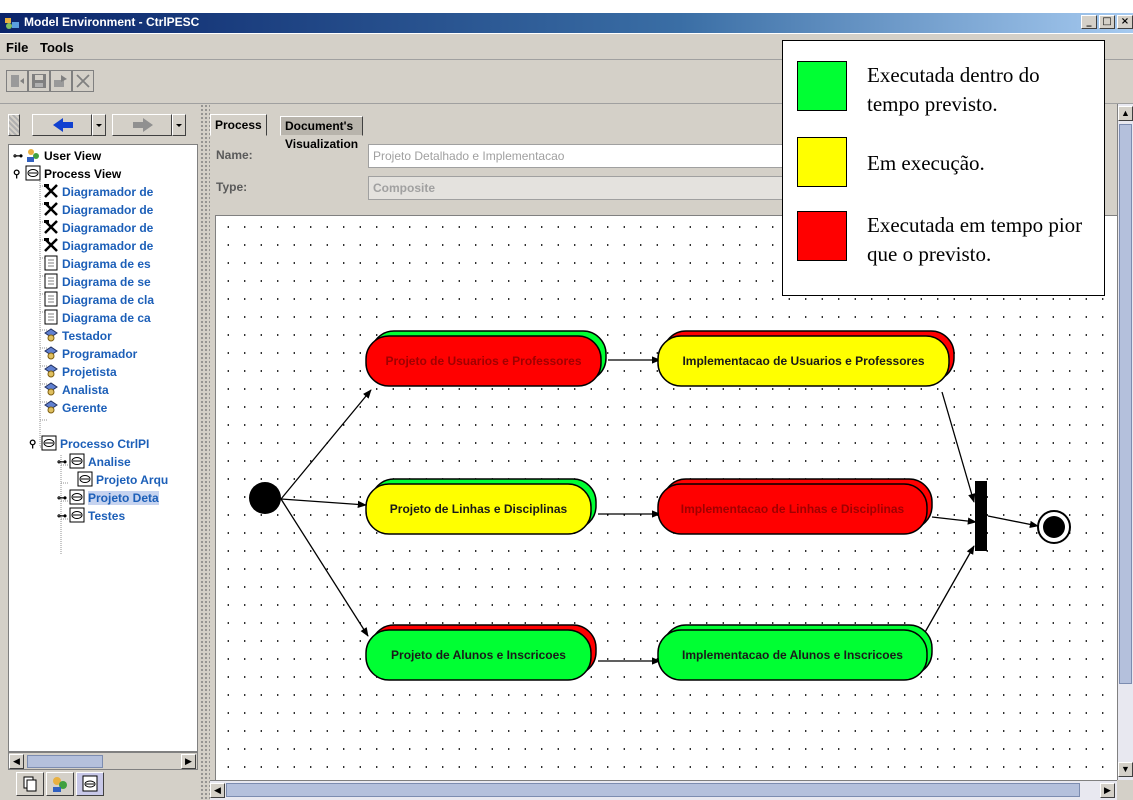  Describe the element at coordinates (947, 162) in the screenshot. I see `legend-row-yellow: Em execução.` at that location.